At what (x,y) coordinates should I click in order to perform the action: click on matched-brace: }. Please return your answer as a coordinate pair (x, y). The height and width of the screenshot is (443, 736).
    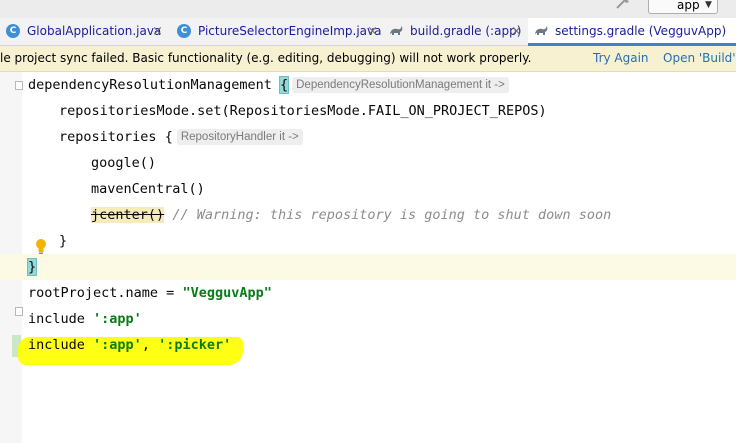
    Looking at the image, I should click on (32, 267).